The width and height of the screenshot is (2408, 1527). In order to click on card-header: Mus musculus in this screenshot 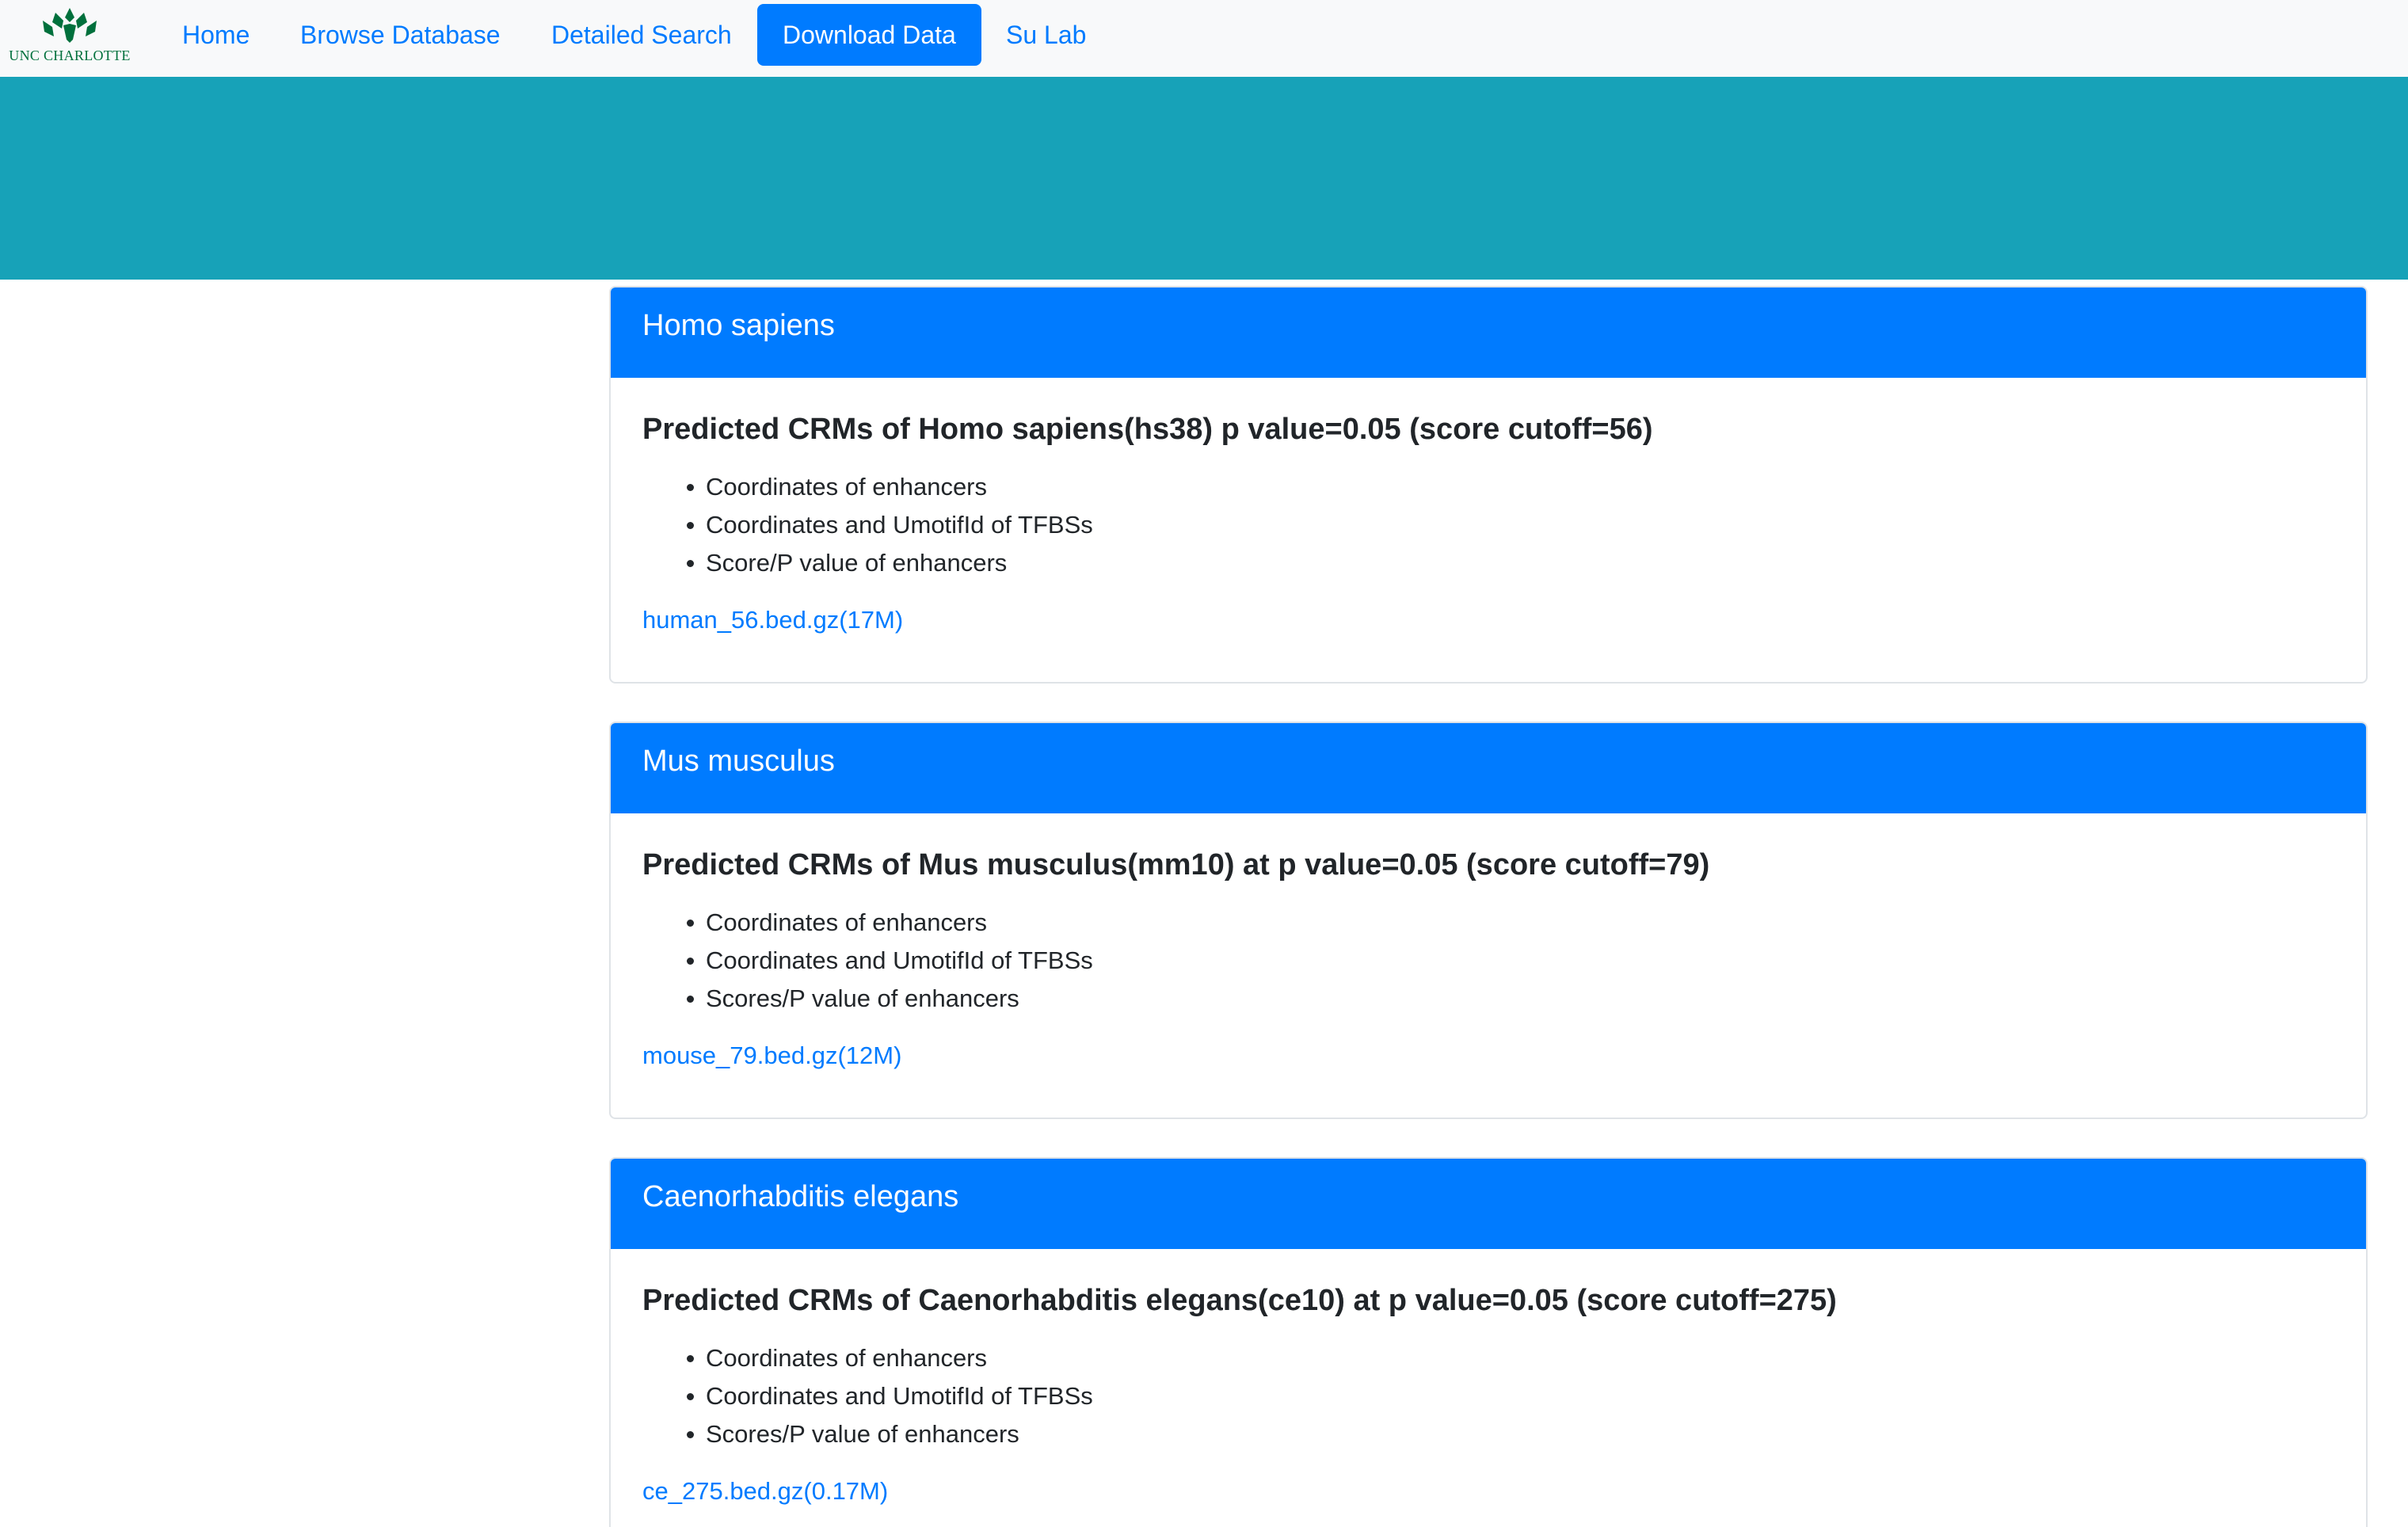, I will do `click(1489, 768)`.